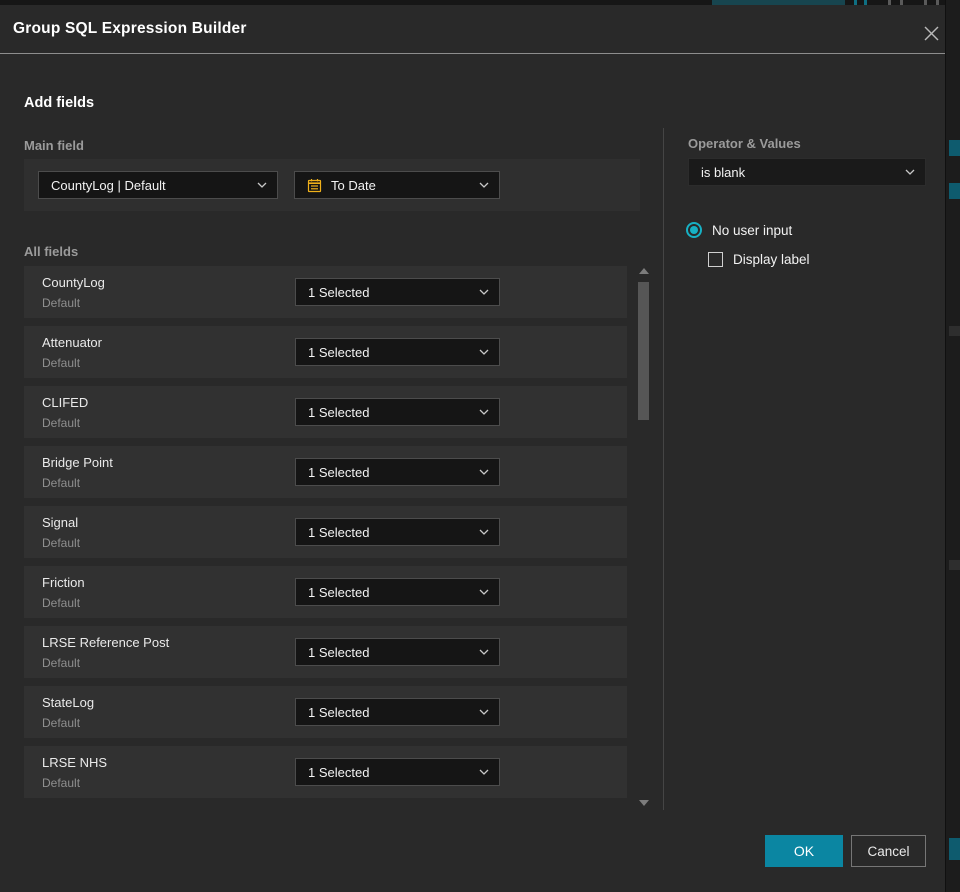 This screenshot has width=960, height=892. Describe the element at coordinates (108, 185) in the screenshot. I see `main-field-select-value: CountyLog | Default` at that location.